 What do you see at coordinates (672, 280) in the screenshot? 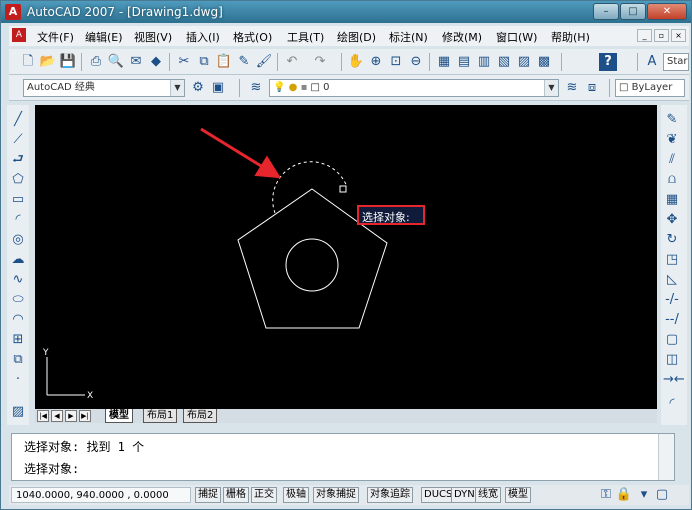
I see `stretch-icon: ◺` at bounding box center [672, 280].